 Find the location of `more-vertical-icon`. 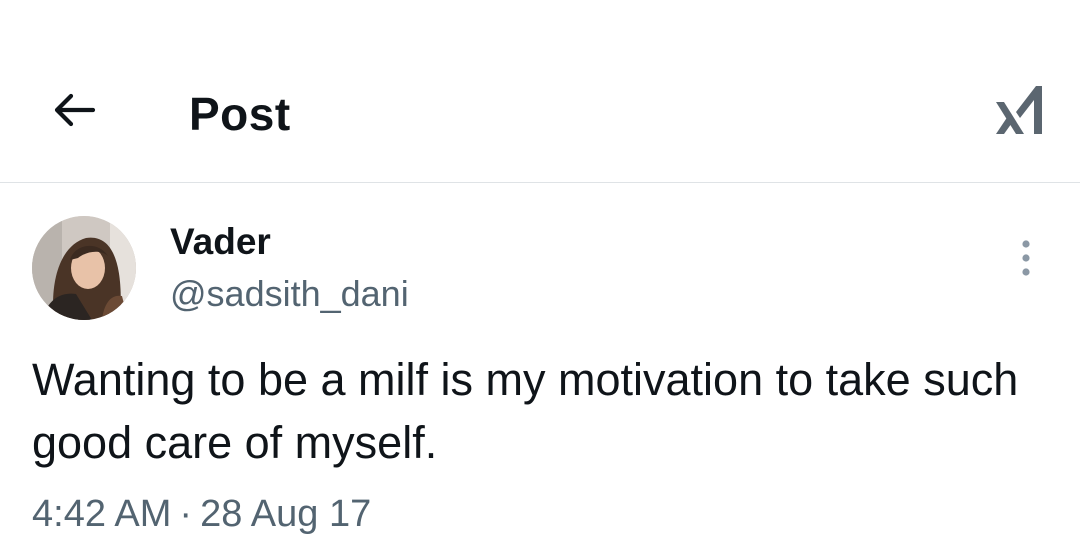

more-vertical-icon is located at coordinates (1026, 258).